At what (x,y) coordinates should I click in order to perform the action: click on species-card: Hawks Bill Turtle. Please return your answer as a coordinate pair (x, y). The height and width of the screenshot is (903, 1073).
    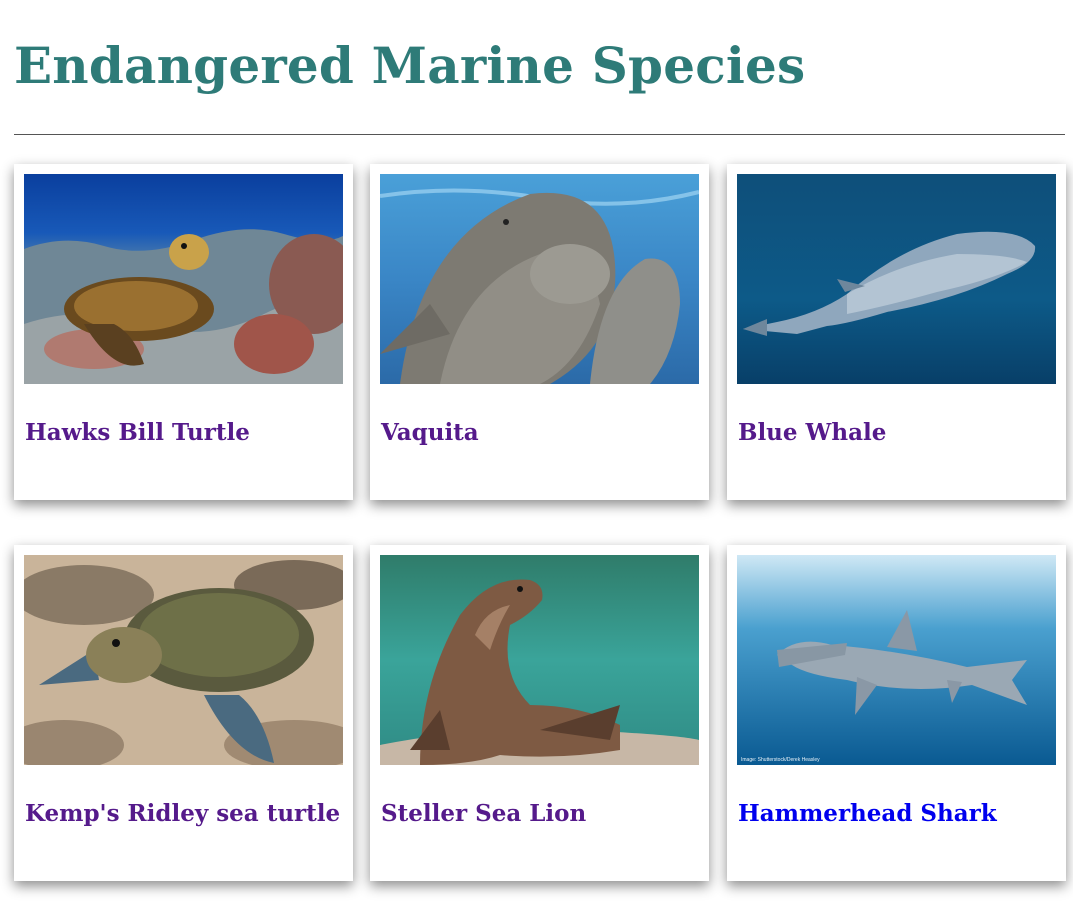
    Looking at the image, I should click on (183, 332).